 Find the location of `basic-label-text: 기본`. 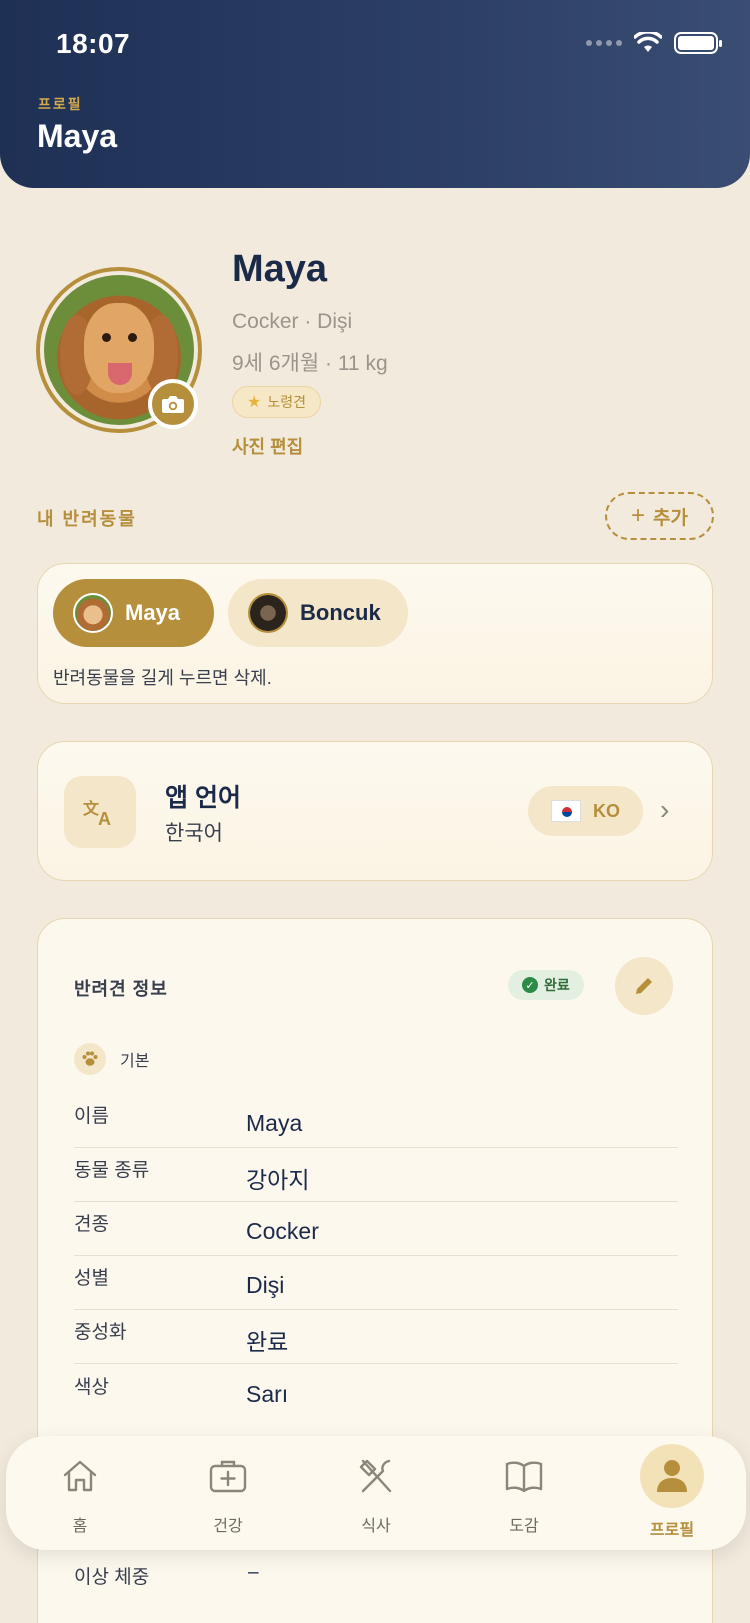

basic-label-text: 기본 is located at coordinates (135, 1061).